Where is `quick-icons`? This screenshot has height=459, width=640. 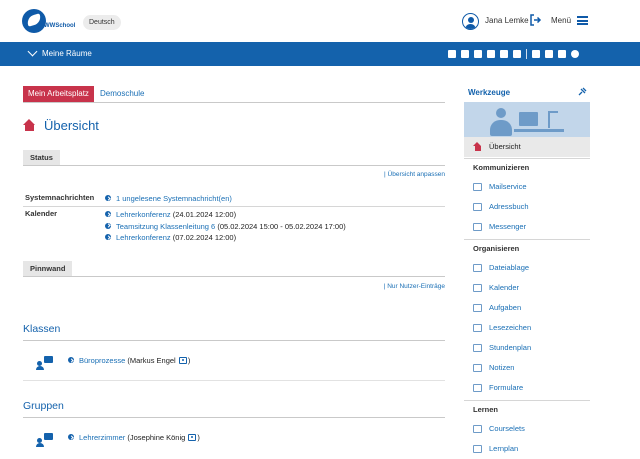 quick-icons is located at coordinates (513, 54).